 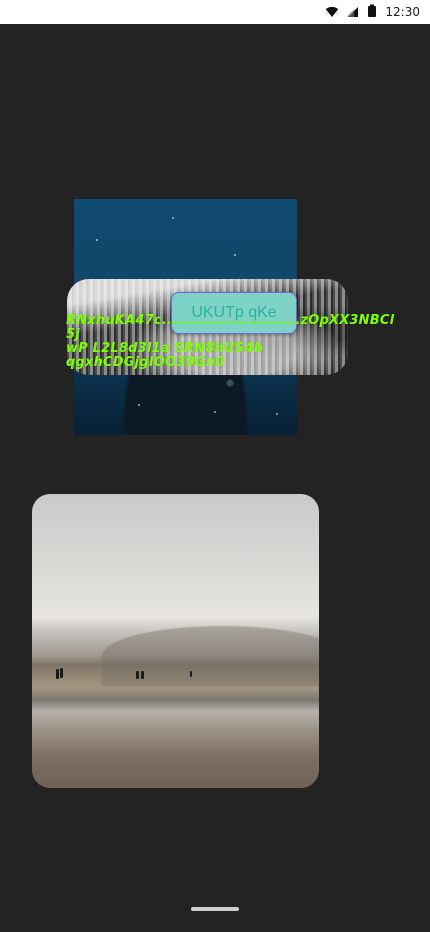 What do you see at coordinates (145, 362) in the screenshot?
I see `overlay-text-line-4: qgxhCDGjgIOO39Gn0` at bounding box center [145, 362].